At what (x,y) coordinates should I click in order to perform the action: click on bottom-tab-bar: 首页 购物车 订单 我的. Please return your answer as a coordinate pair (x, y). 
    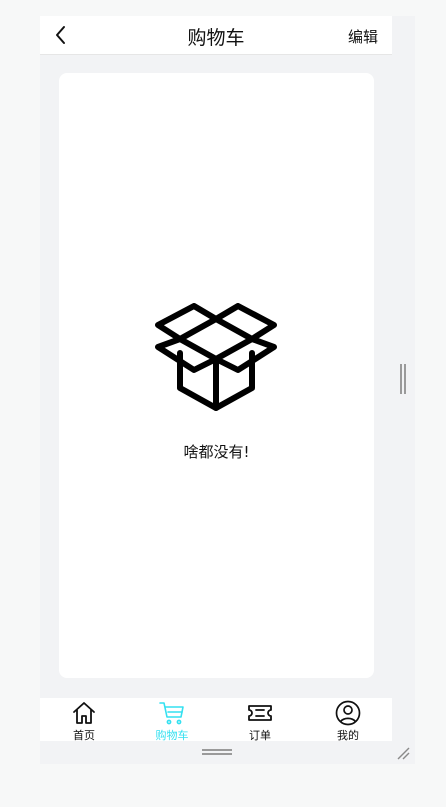
    Looking at the image, I should click on (216, 719).